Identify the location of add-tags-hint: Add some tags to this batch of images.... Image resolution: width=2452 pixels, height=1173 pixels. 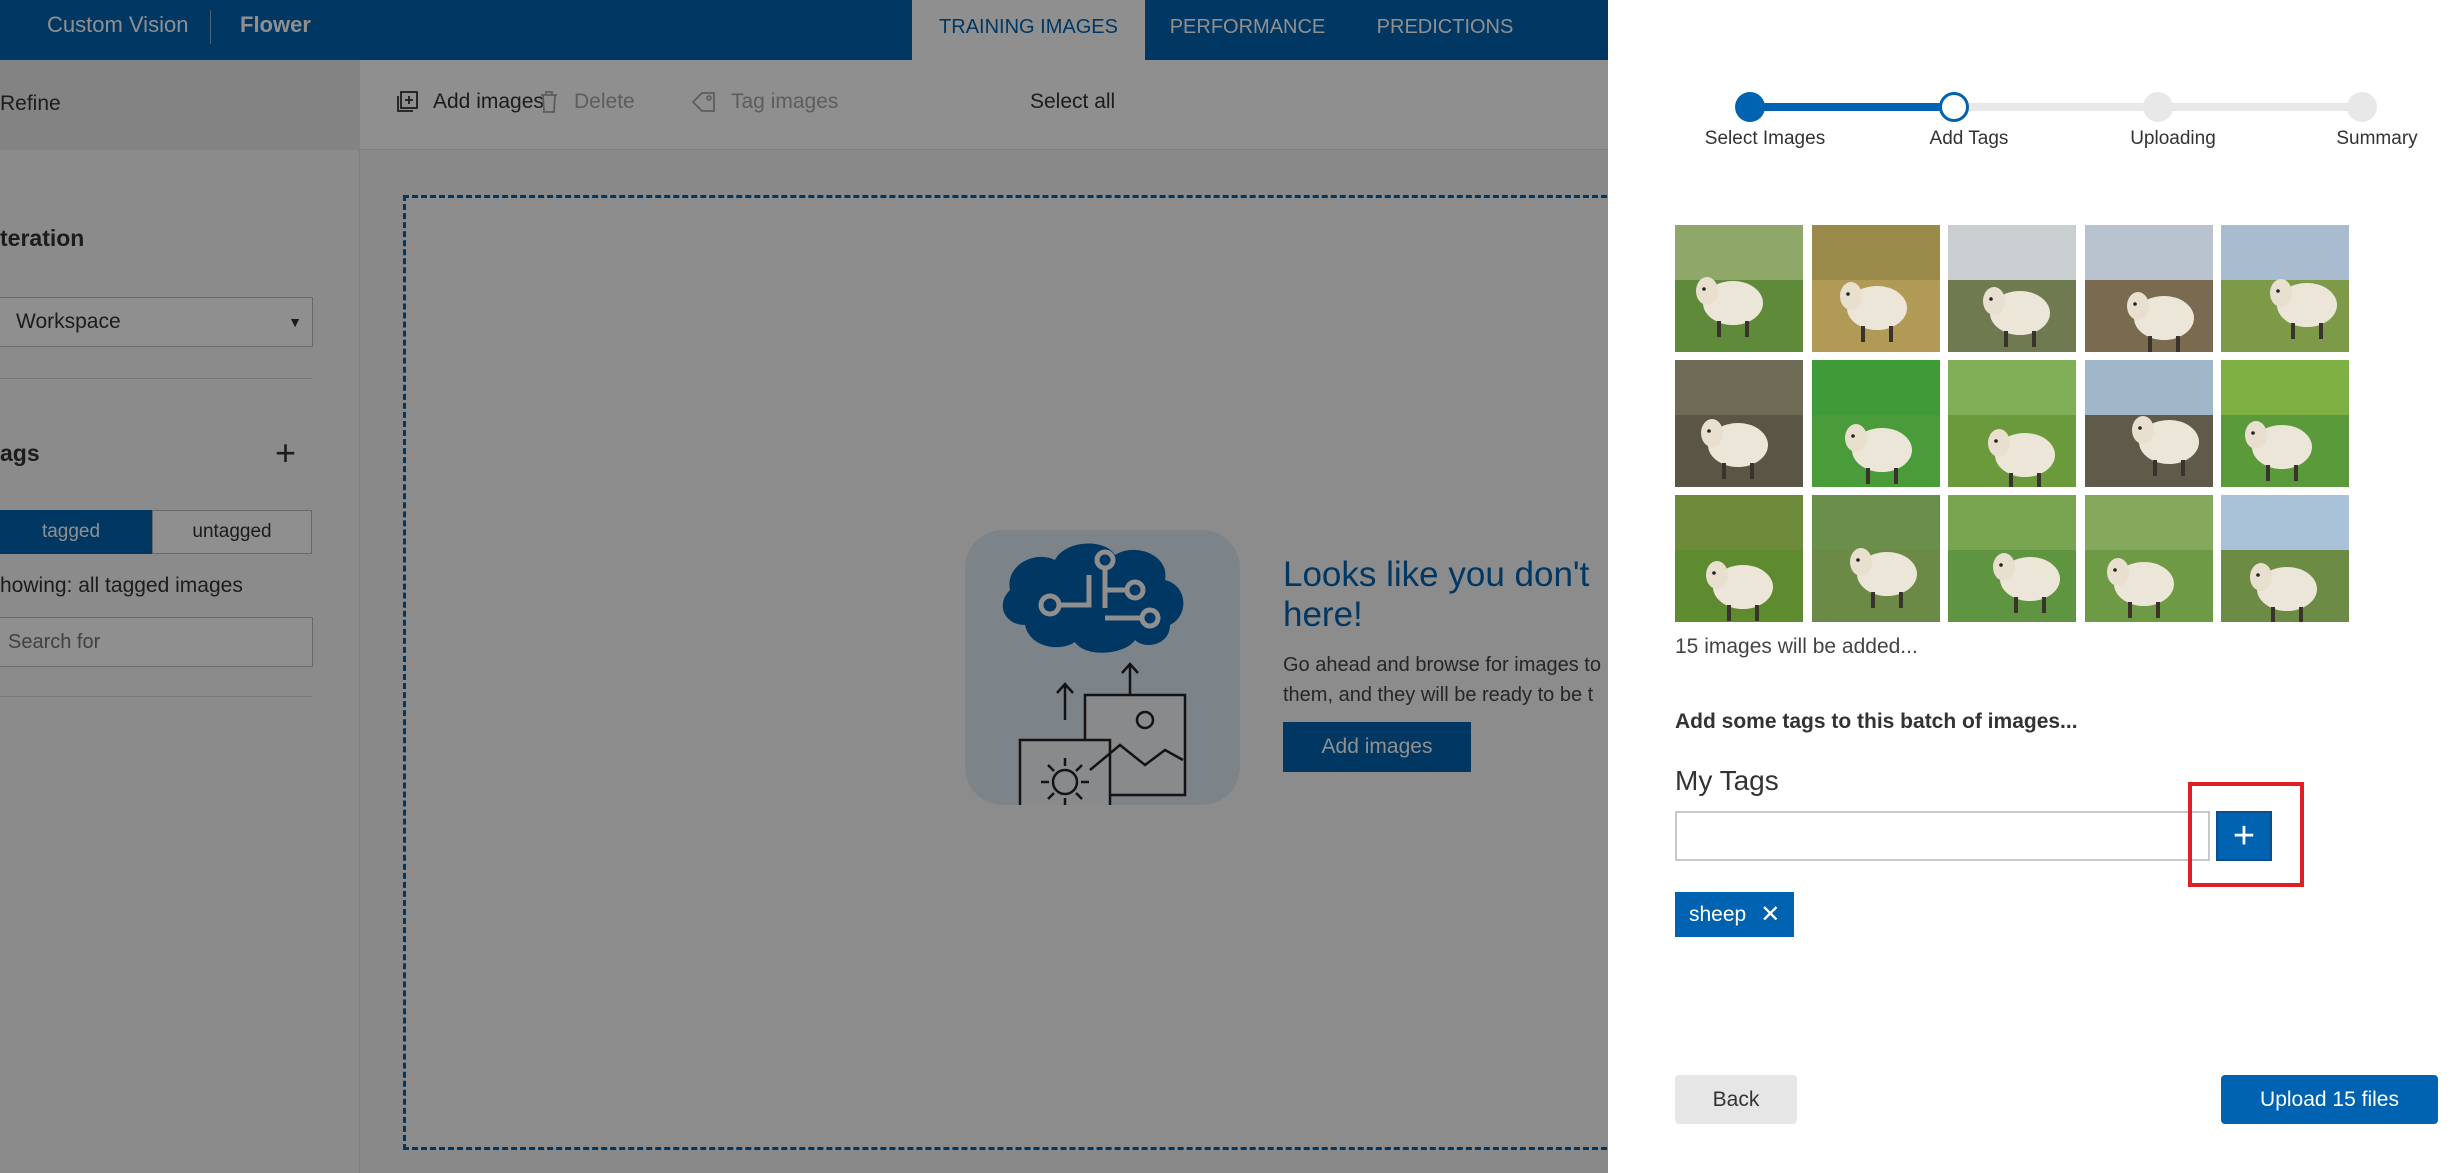
(1876, 721).